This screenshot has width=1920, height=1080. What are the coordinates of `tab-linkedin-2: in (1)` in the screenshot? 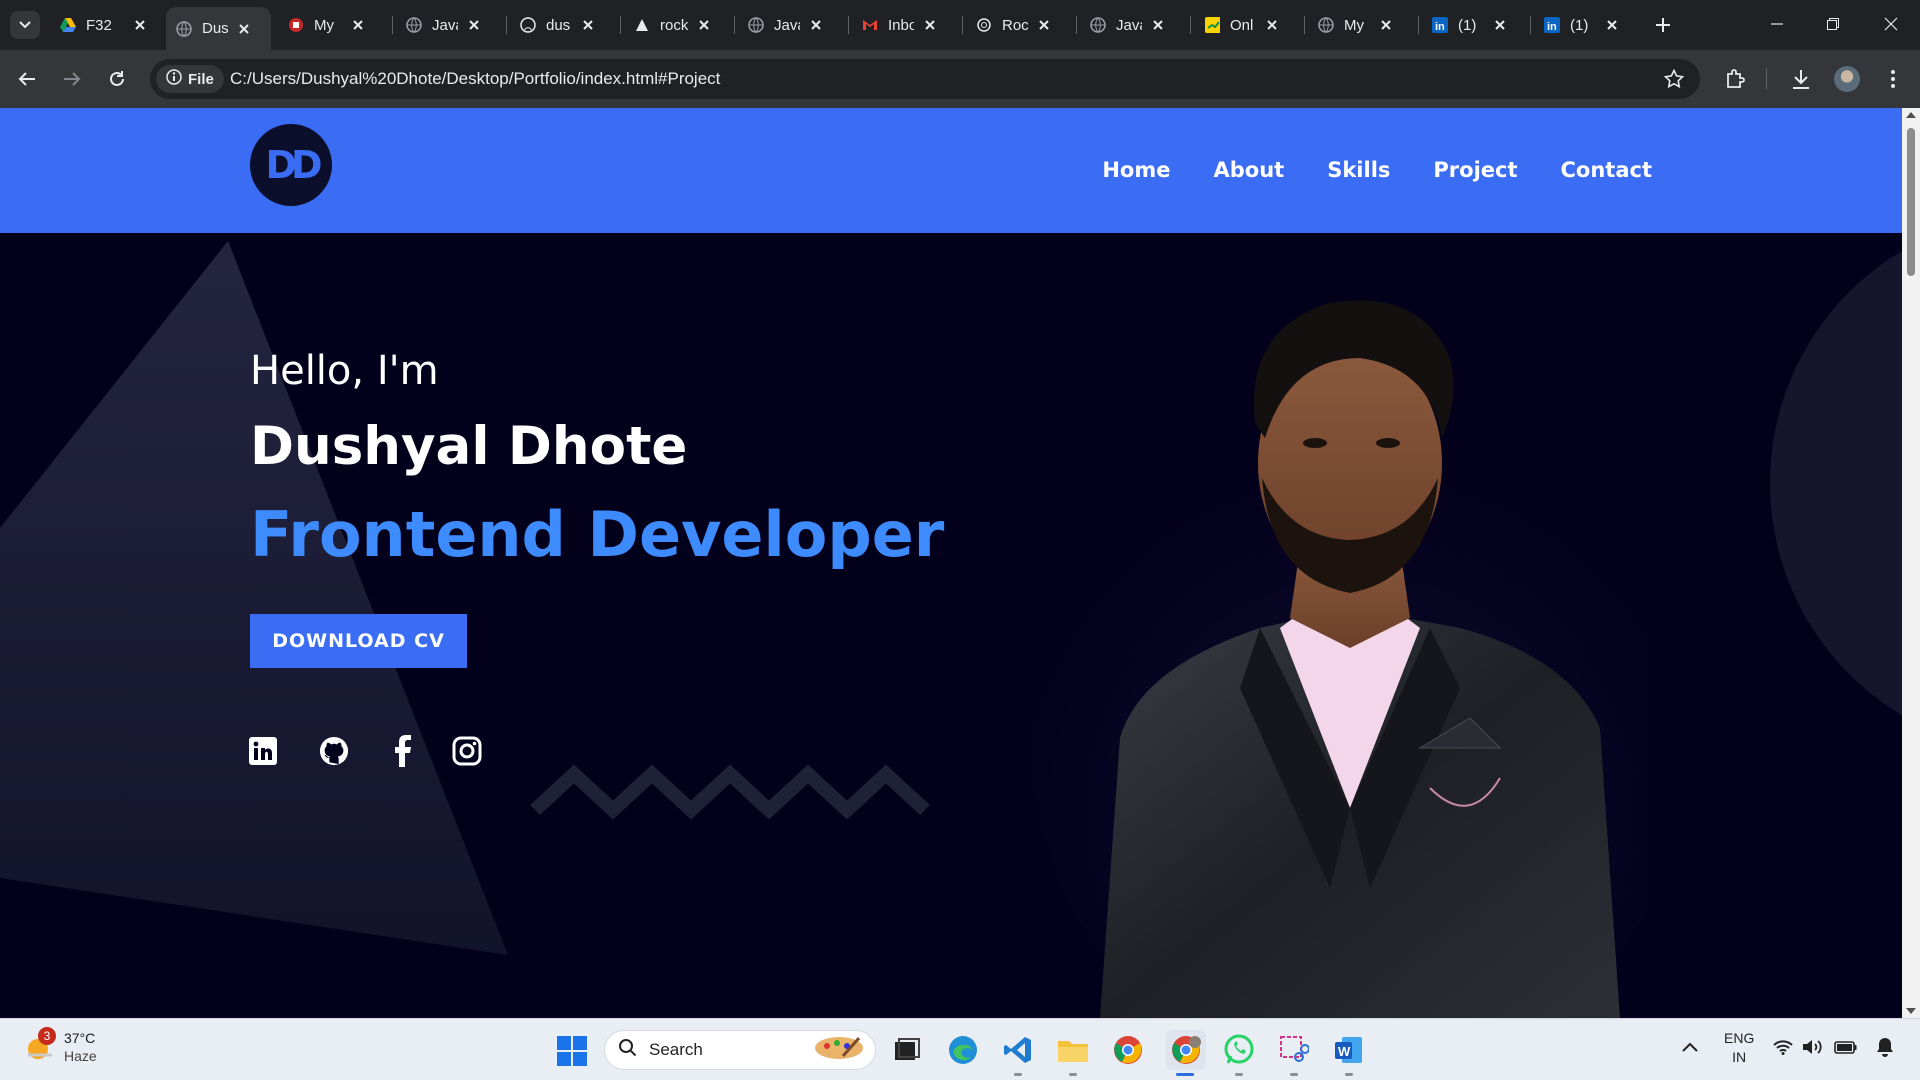 It's located at (1582, 25).